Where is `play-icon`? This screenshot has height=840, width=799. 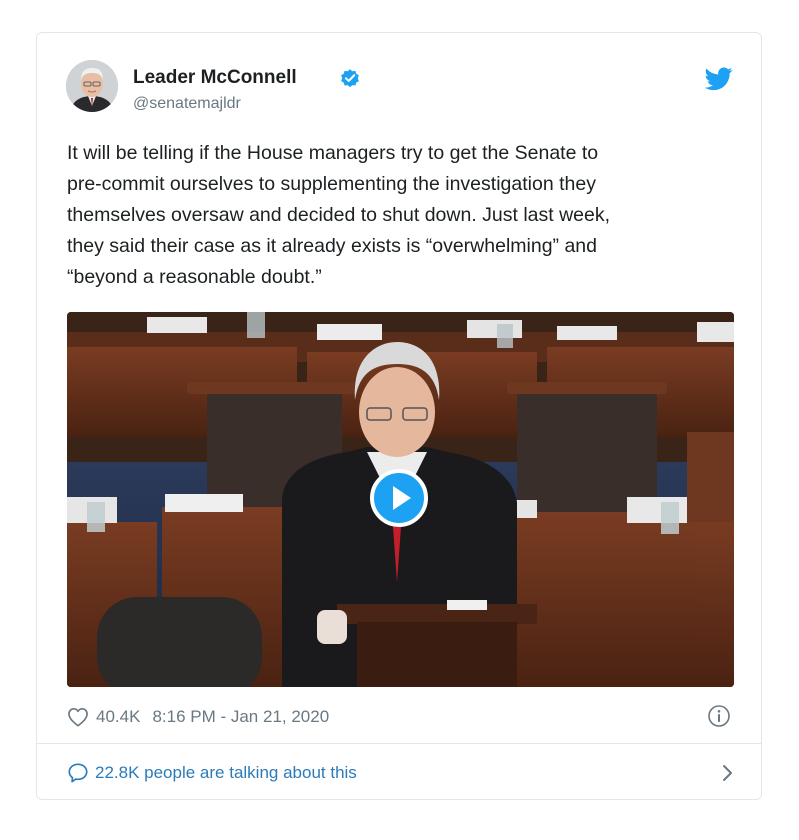
play-icon is located at coordinates (399, 498).